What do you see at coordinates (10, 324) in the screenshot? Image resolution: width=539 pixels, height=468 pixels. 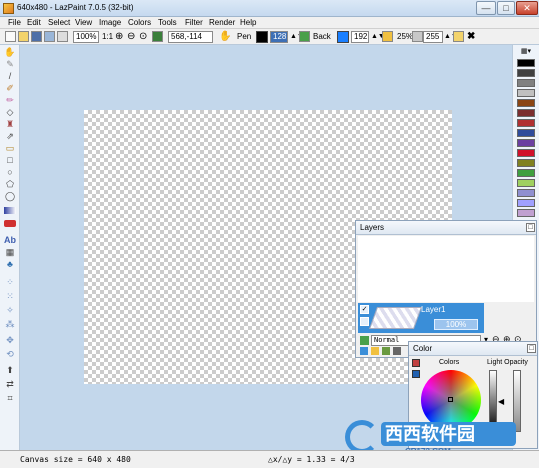 I see `select-pen-icon: ⁂` at bounding box center [10, 324].